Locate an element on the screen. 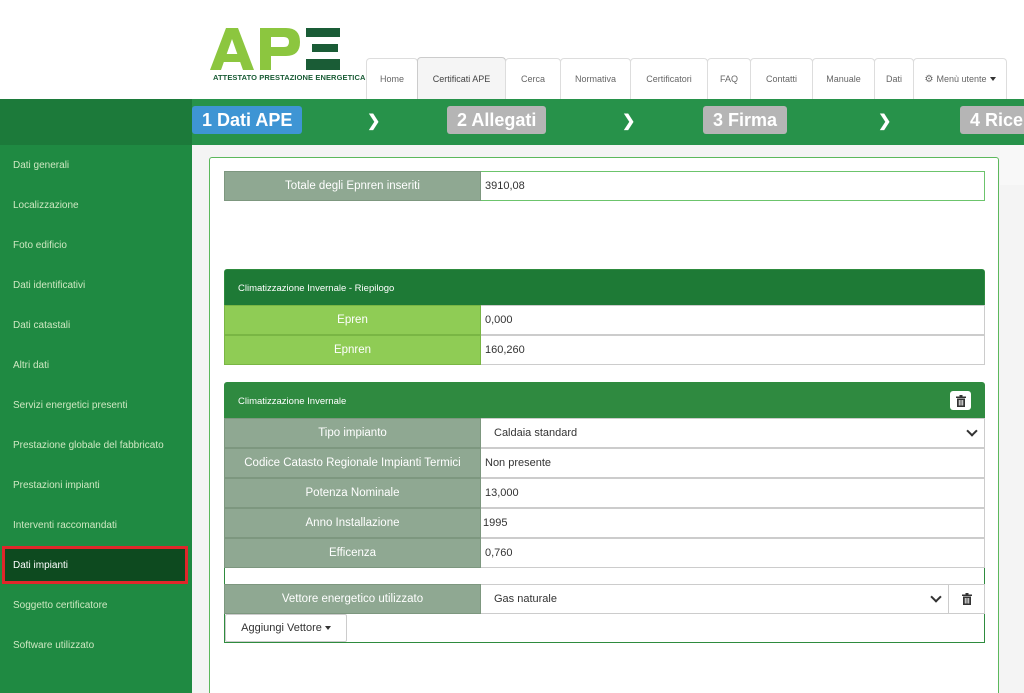  invernale-title: Climatizzazione Invernale is located at coordinates (292, 401).